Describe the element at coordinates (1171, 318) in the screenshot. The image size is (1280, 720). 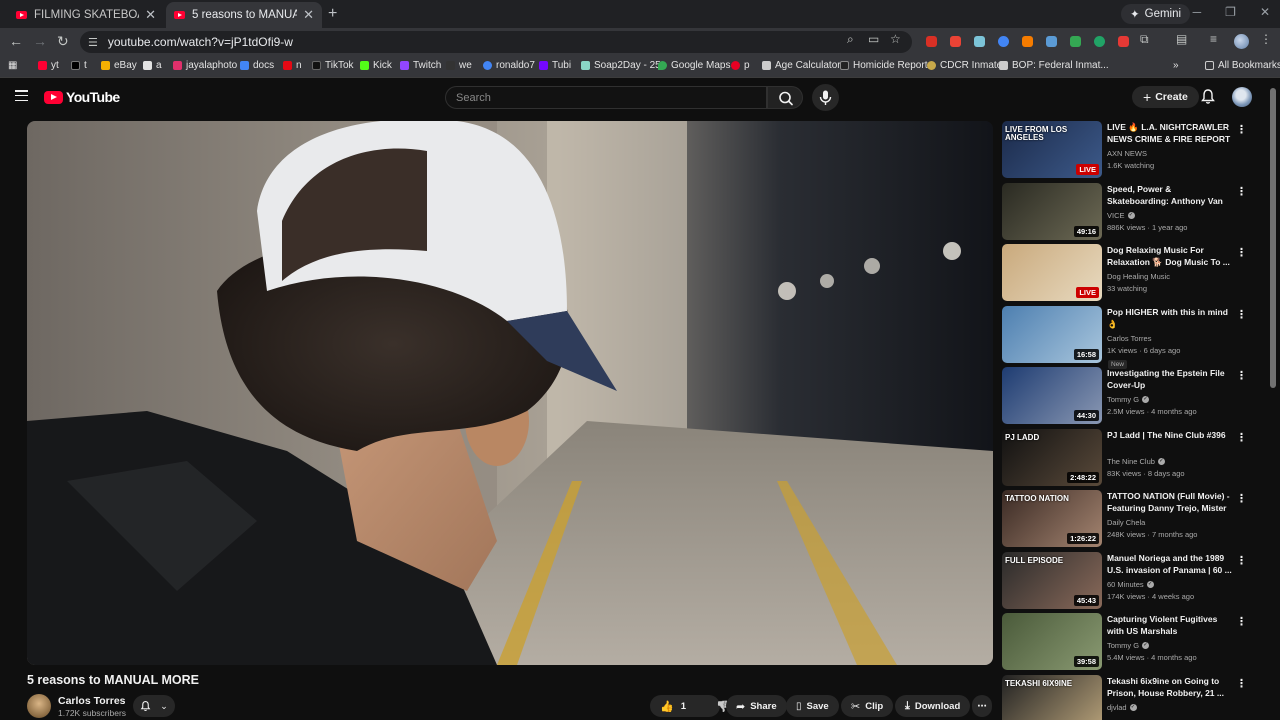
I see `recommended-video-title: Pop HIGHER with this in mind 👌` at that location.